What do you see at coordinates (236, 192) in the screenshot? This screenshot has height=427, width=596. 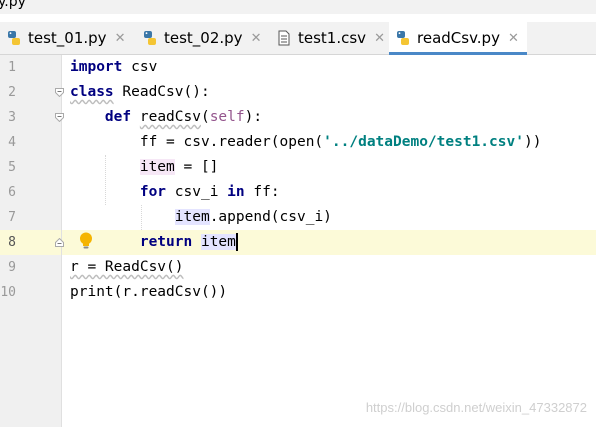 I see `code-token: in` at bounding box center [236, 192].